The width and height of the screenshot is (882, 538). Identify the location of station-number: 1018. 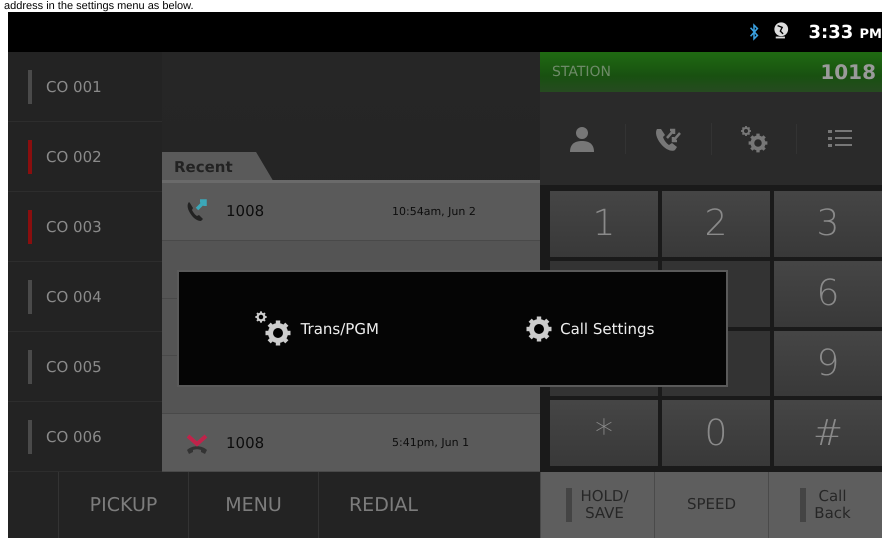
(848, 72).